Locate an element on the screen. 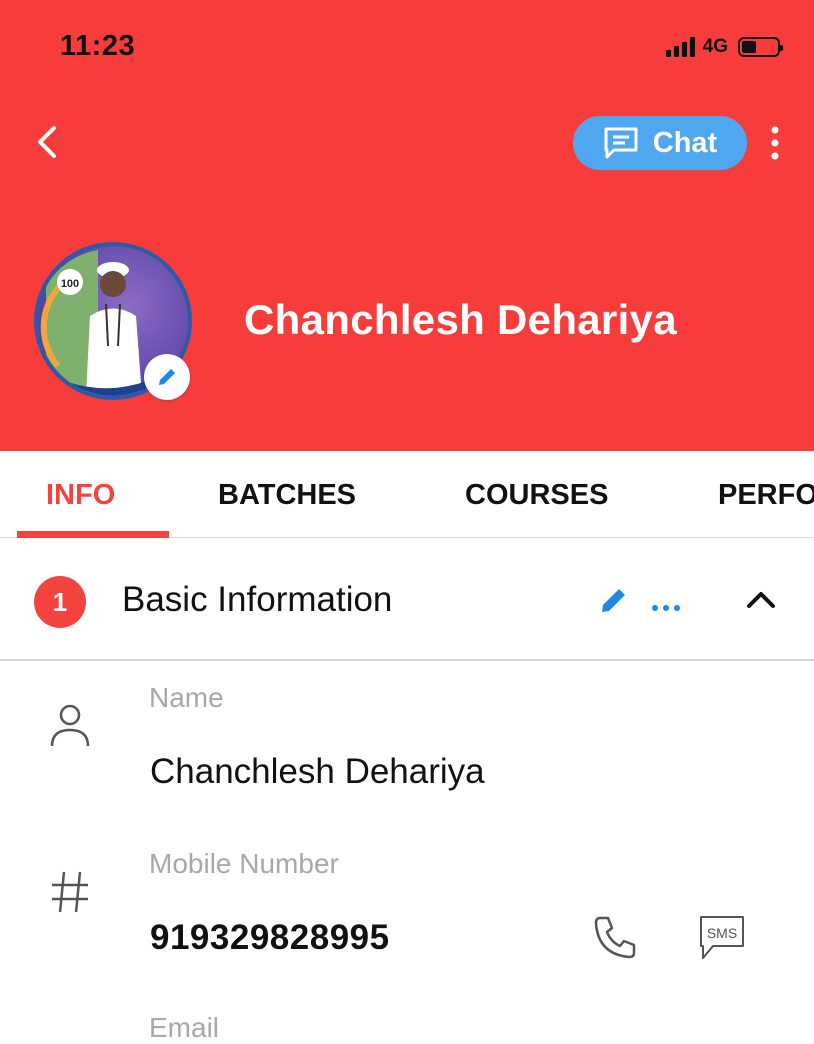  chevron-left-icon is located at coordinates (47, 142).